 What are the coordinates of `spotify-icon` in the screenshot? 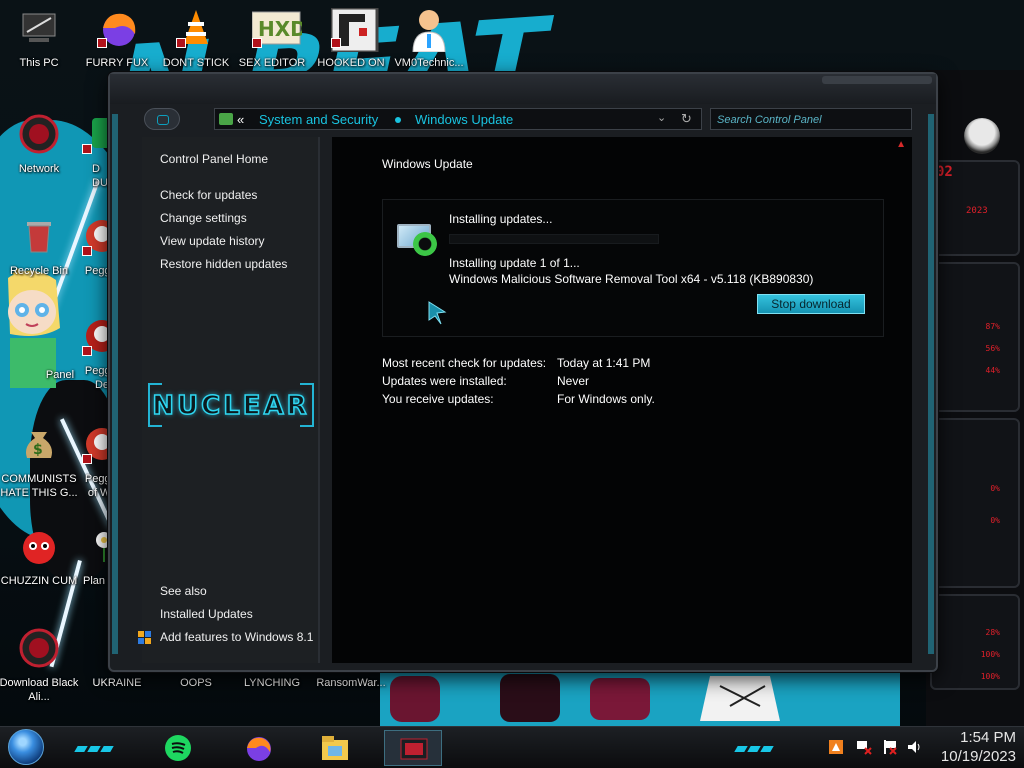 It's located at (178, 748).